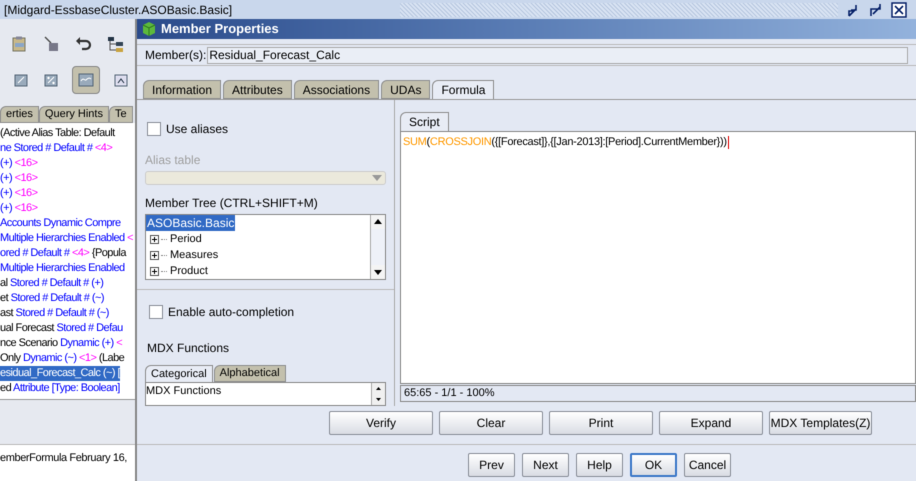 The width and height of the screenshot is (916, 481). What do you see at coordinates (231, 312) in the screenshot?
I see `checkbox-label: Enable auto-completion` at bounding box center [231, 312].